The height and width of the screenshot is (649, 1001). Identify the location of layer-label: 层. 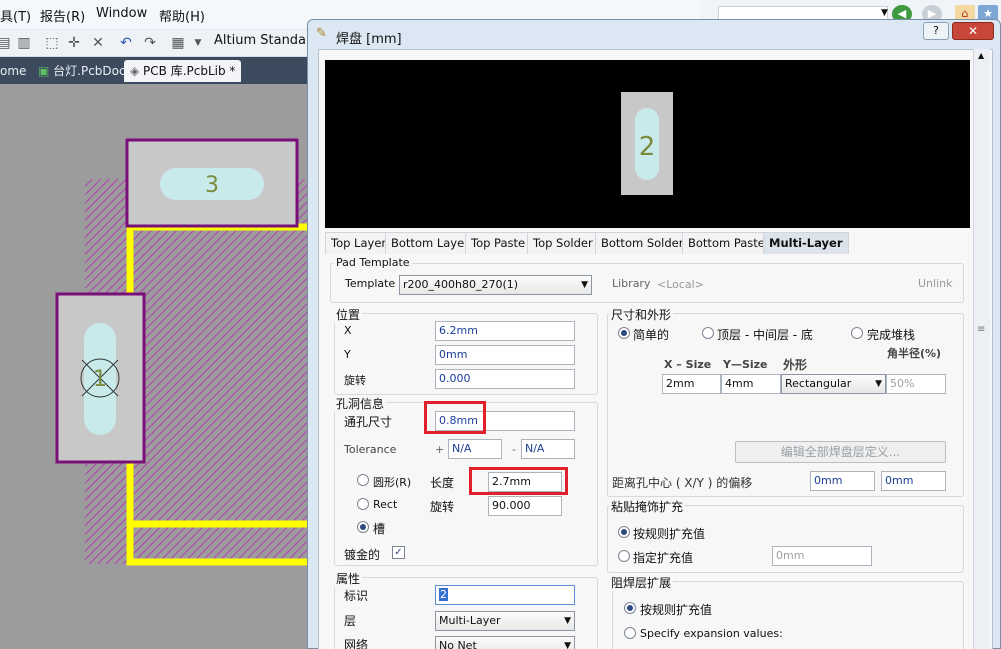
(350, 621).